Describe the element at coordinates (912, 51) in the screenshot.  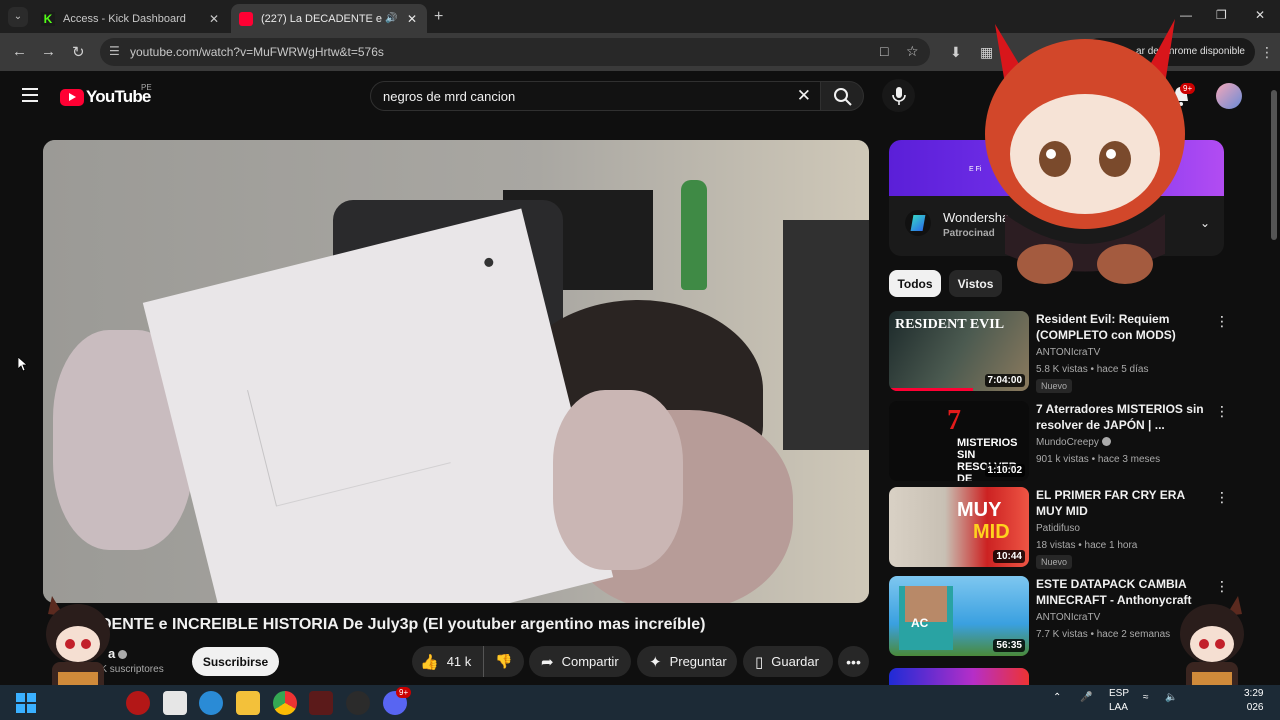
I see `bookmark-star-icon: ☆` at that location.